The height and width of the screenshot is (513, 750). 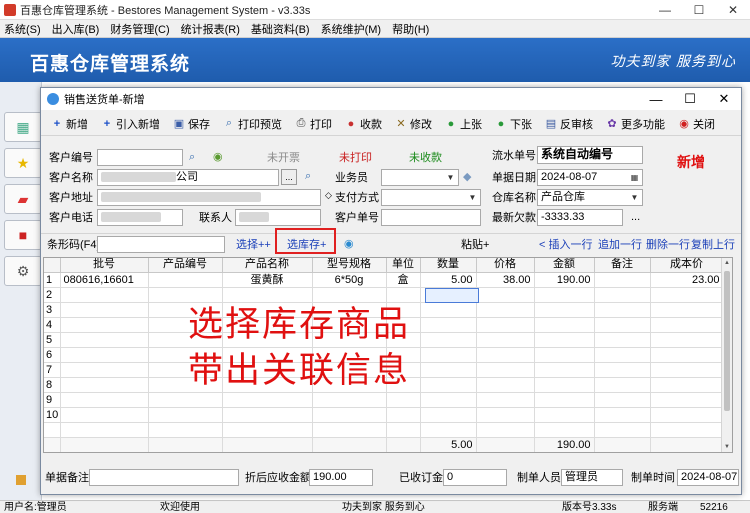 I want to click on select-stock-button: 选库存+, so click(x=306, y=245).